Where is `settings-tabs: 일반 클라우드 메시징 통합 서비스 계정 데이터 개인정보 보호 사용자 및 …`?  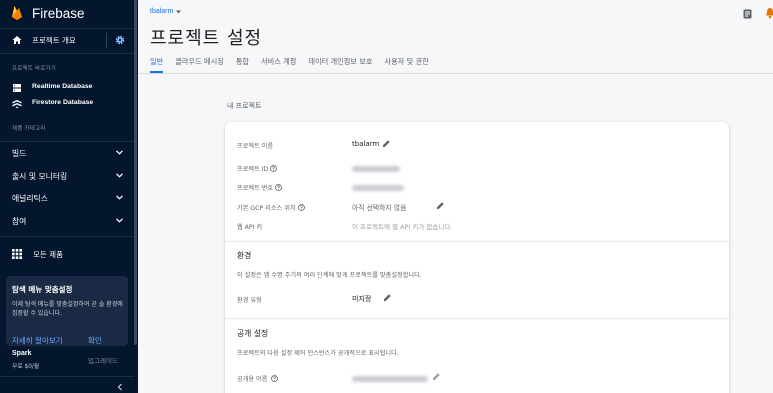
settings-tabs: 일반 클라우드 메시징 통합 서비스 계정 데이터 개인정보 보호 사용자 및 … is located at coordinates (295, 64).